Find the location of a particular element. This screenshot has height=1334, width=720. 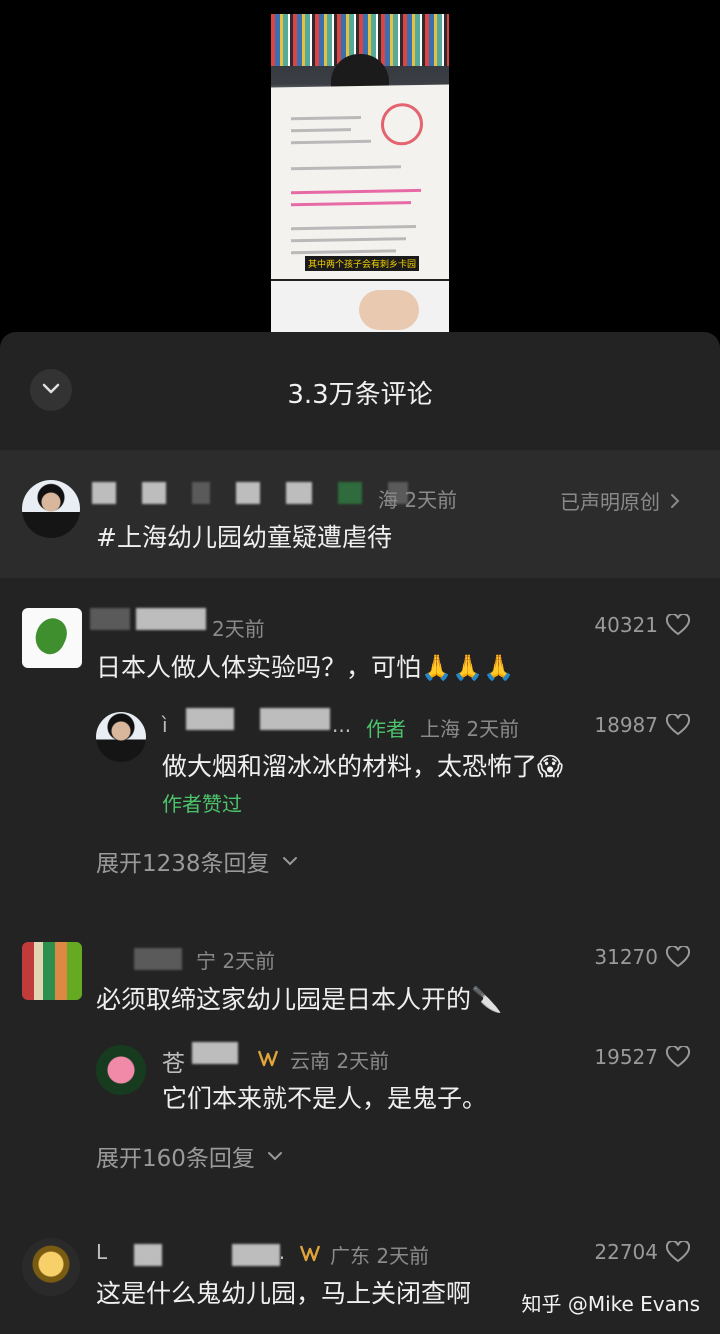

expand-replies-label: 展开1238条回复 is located at coordinates (183, 864).